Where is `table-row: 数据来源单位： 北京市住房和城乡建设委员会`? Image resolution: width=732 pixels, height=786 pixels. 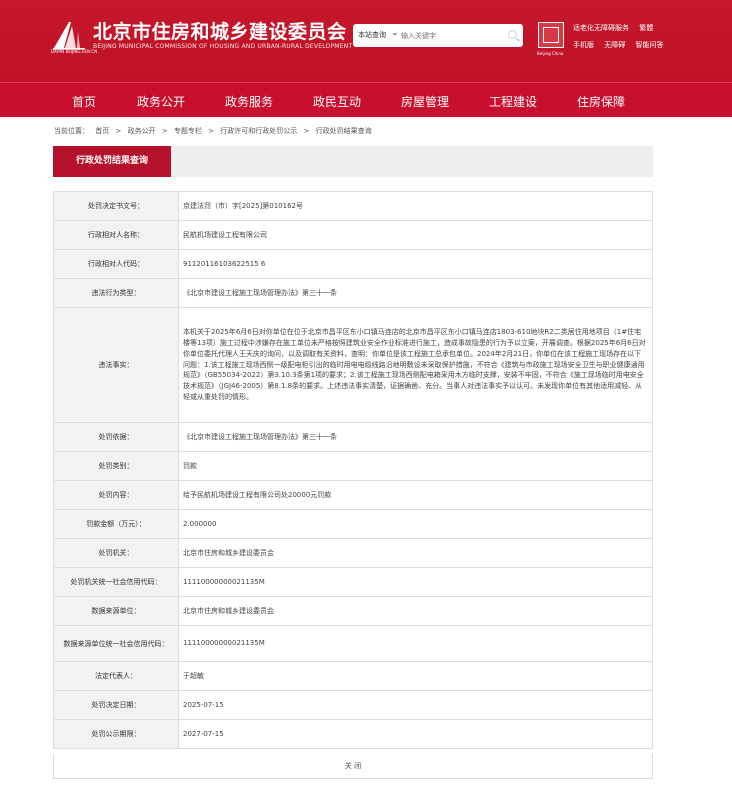 table-row: 数据来源单位： 北京市住房和城乡建设委员会 is located at coordinates (353, 611).